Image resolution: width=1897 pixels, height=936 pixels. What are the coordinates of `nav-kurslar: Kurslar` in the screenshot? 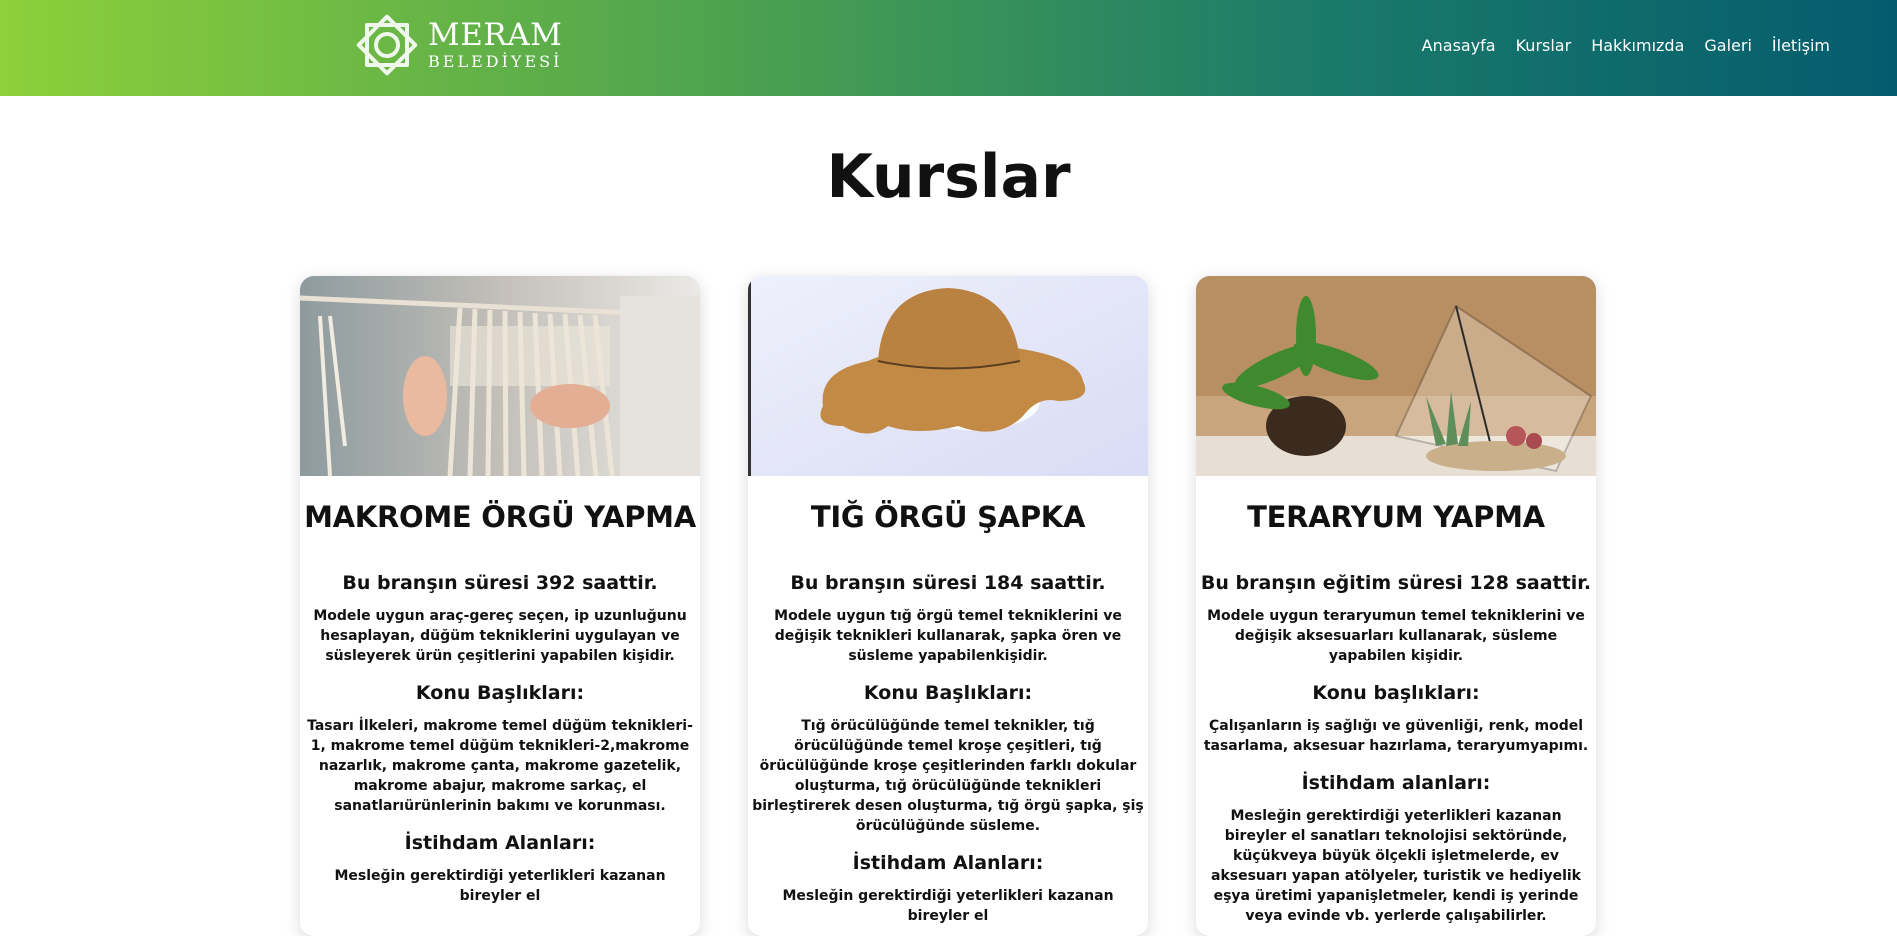 It's located at (1544, 45).